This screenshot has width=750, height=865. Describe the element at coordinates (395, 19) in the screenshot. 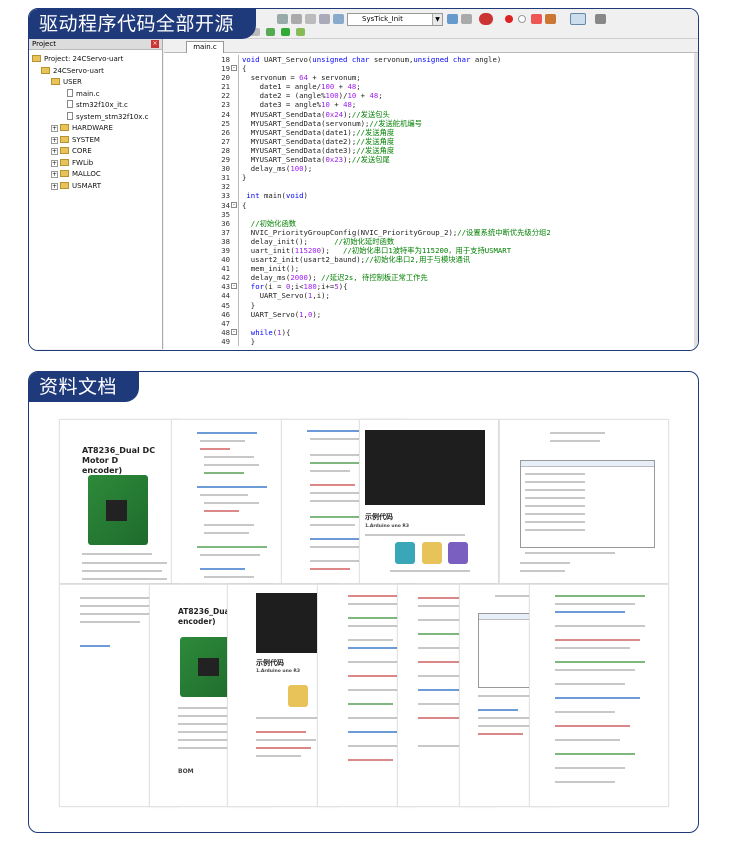

I see `target-combo: SysTick_Init ▼` at that location.